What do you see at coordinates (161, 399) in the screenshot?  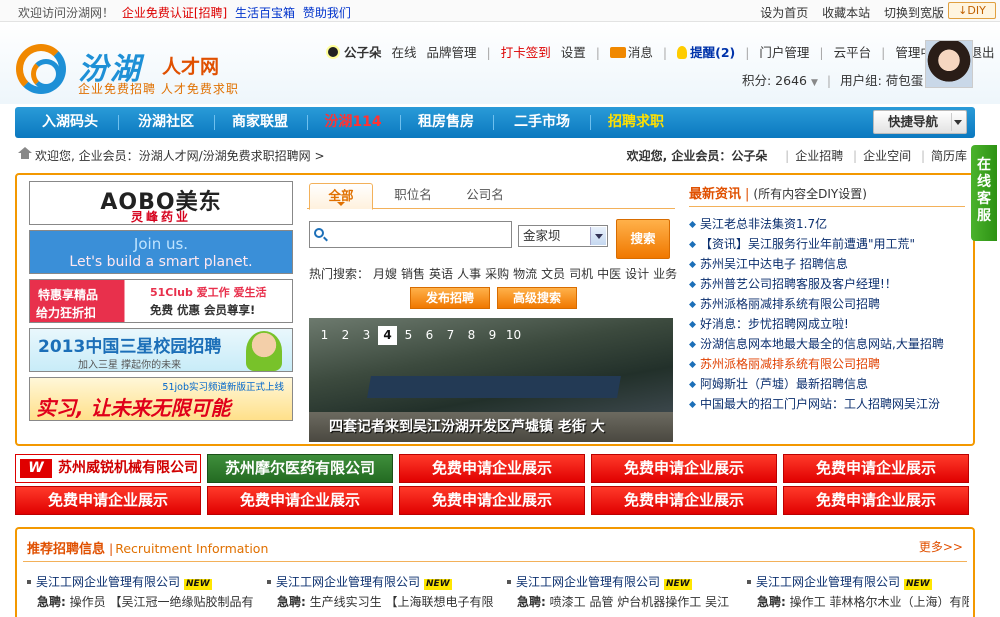 I see `banner-51job: 51job实习频道新版正式上线 实习, 让未来无限可能` at bounding box center [161, 399].